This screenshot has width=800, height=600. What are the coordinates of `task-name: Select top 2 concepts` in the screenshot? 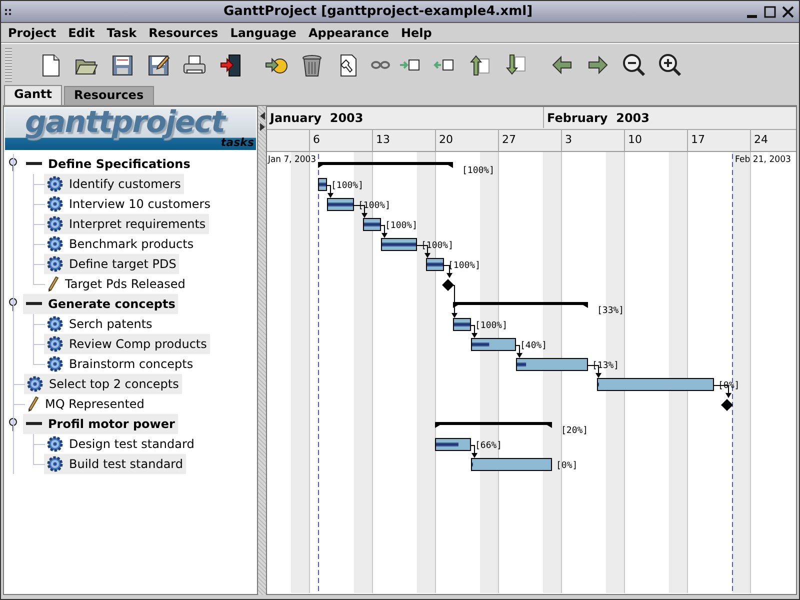 It's located at (114, 384).